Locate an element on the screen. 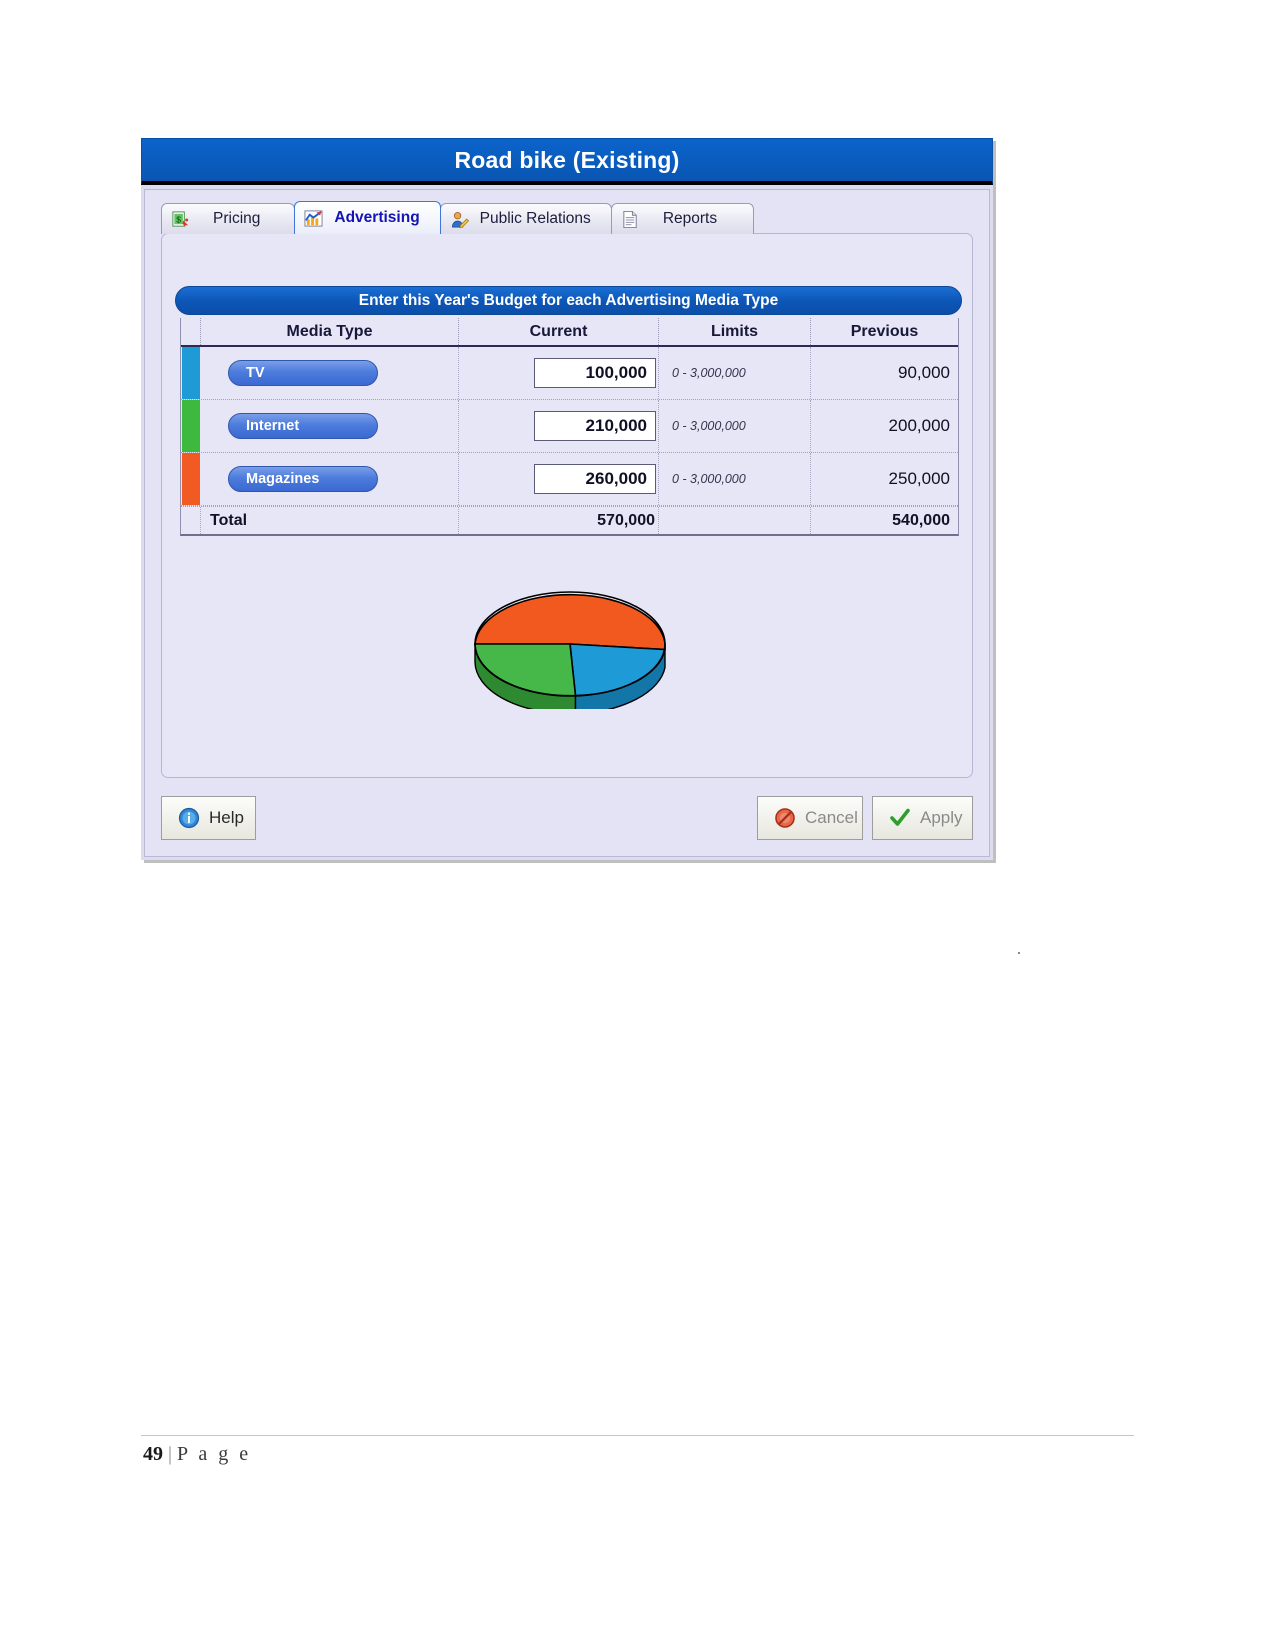 The width and height of the screenshot is (1275, 1650). header-previous: Previous is located at coordinates (884, 331).